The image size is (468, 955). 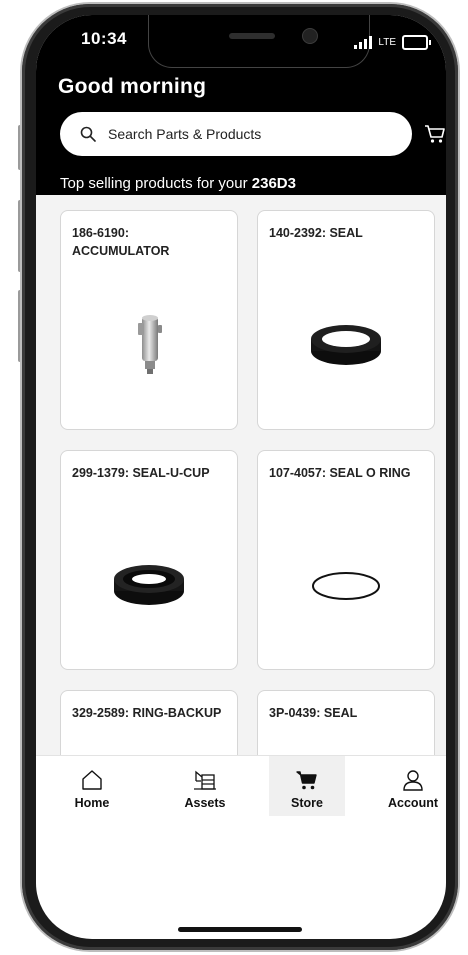 What do you see at coordinates (346, 586) in the screenshot?
I see `o-ring-image` at bounding box center [346, 586].